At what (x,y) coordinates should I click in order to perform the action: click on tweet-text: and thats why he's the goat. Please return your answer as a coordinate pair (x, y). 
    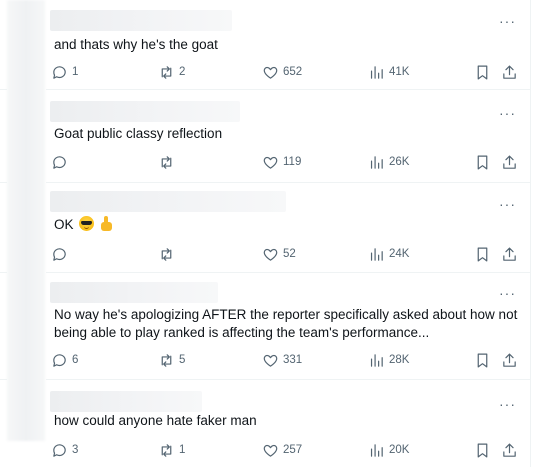
    Looking at the image, I should click on (136, 44).